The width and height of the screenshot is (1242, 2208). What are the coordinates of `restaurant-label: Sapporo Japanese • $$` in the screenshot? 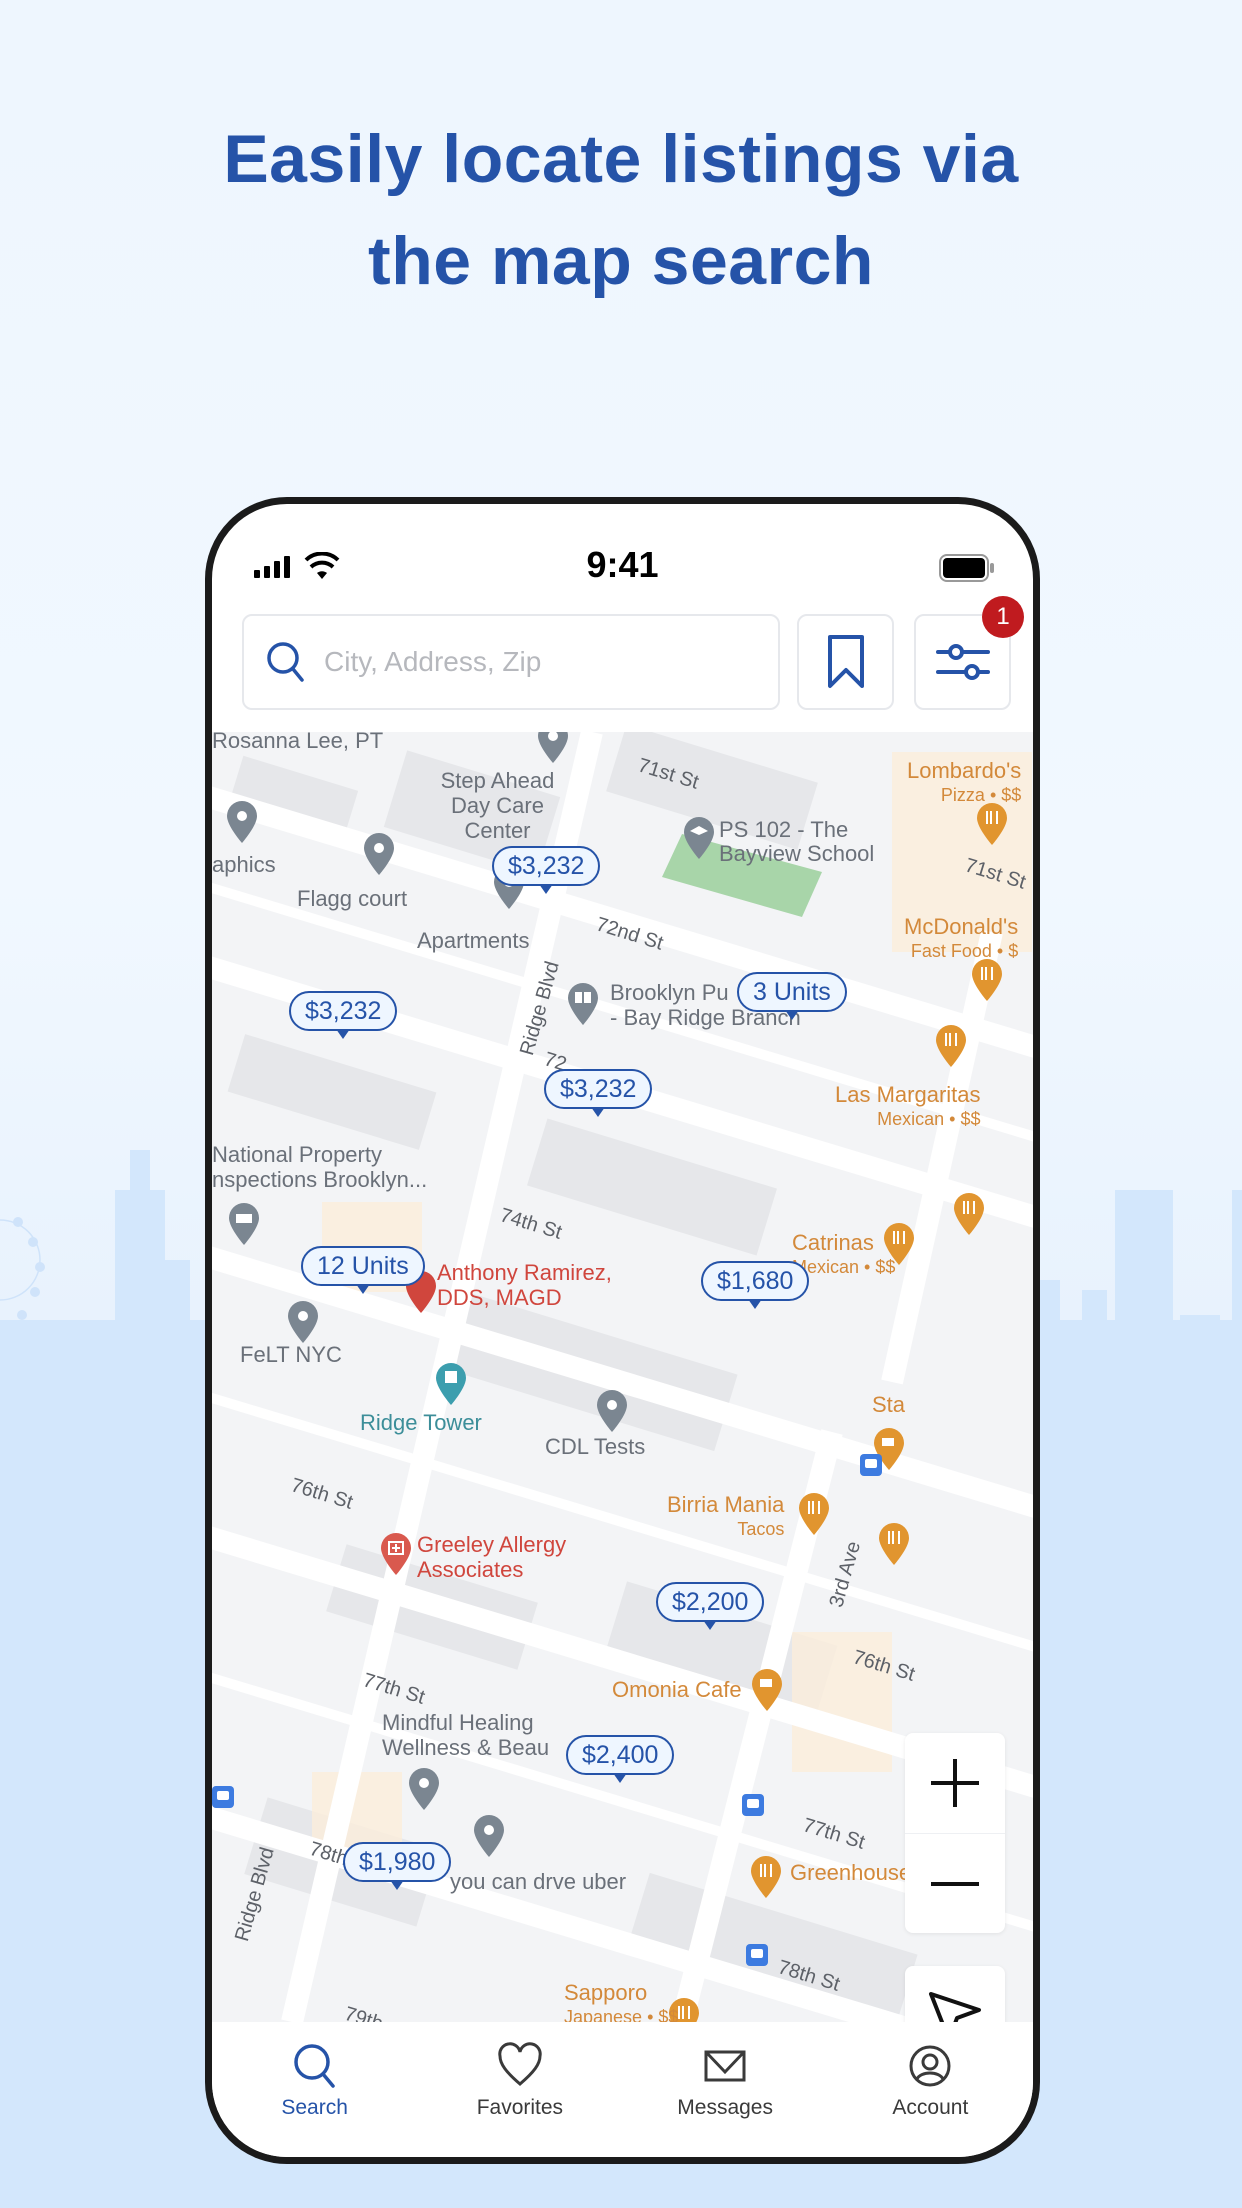 It's located at (621, 2001).